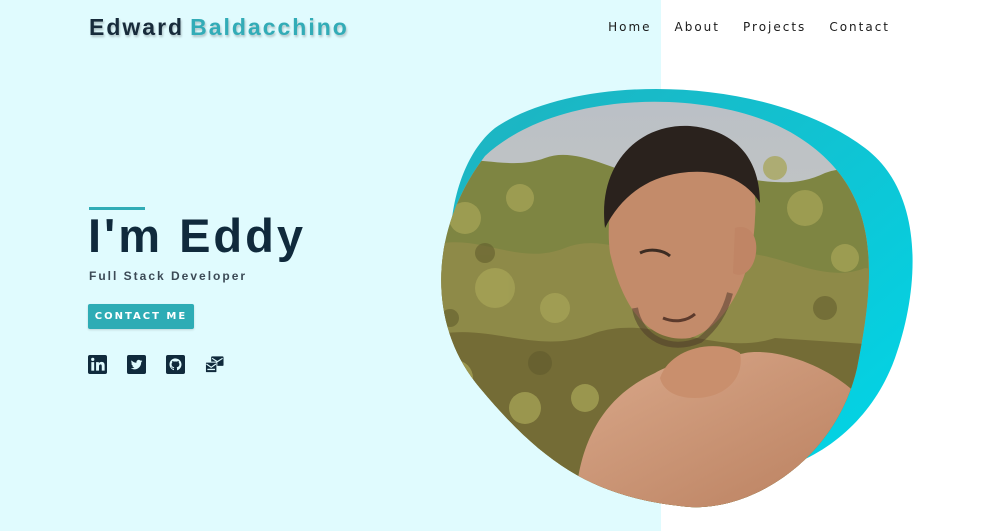 Image resolution: width=1000 pixels, height=531 pixels. I want to click on contact-me-button: CONTACT ME, so click(141, 316).